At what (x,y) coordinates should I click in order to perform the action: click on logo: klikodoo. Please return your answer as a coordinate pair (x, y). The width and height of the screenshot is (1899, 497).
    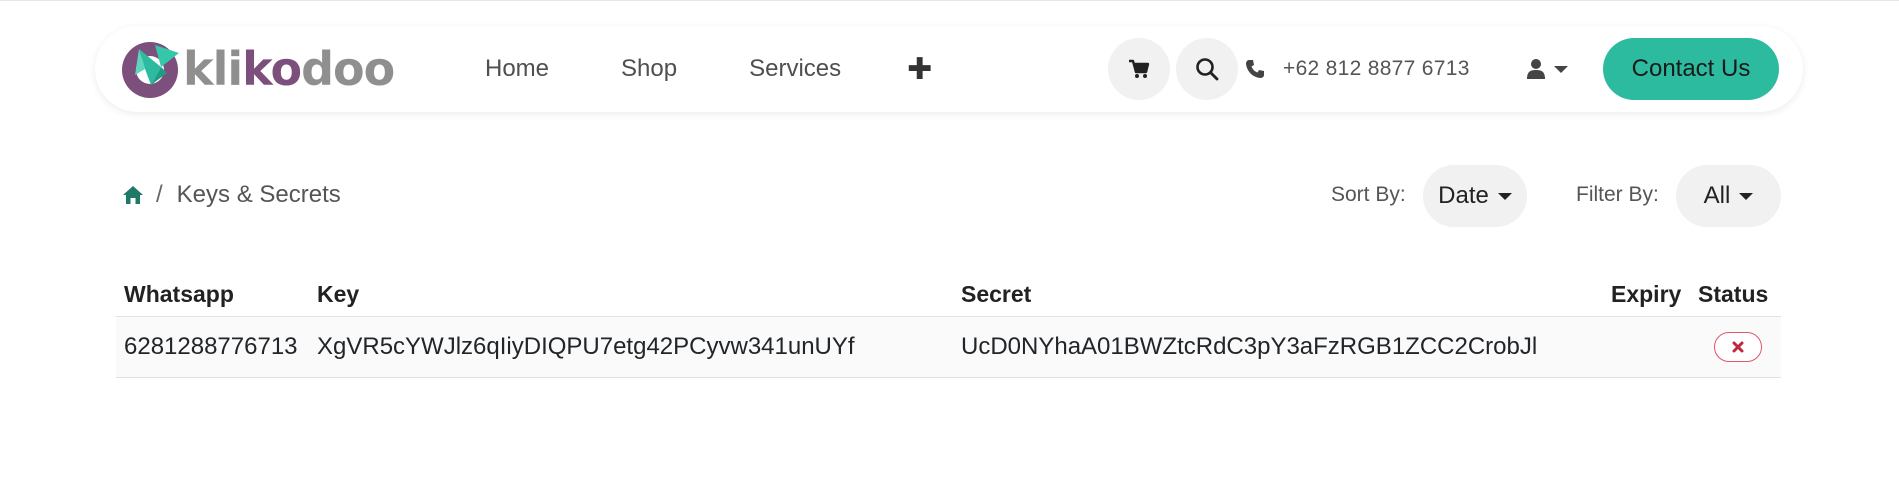
    Looking at the image, I should click on (258, 69).